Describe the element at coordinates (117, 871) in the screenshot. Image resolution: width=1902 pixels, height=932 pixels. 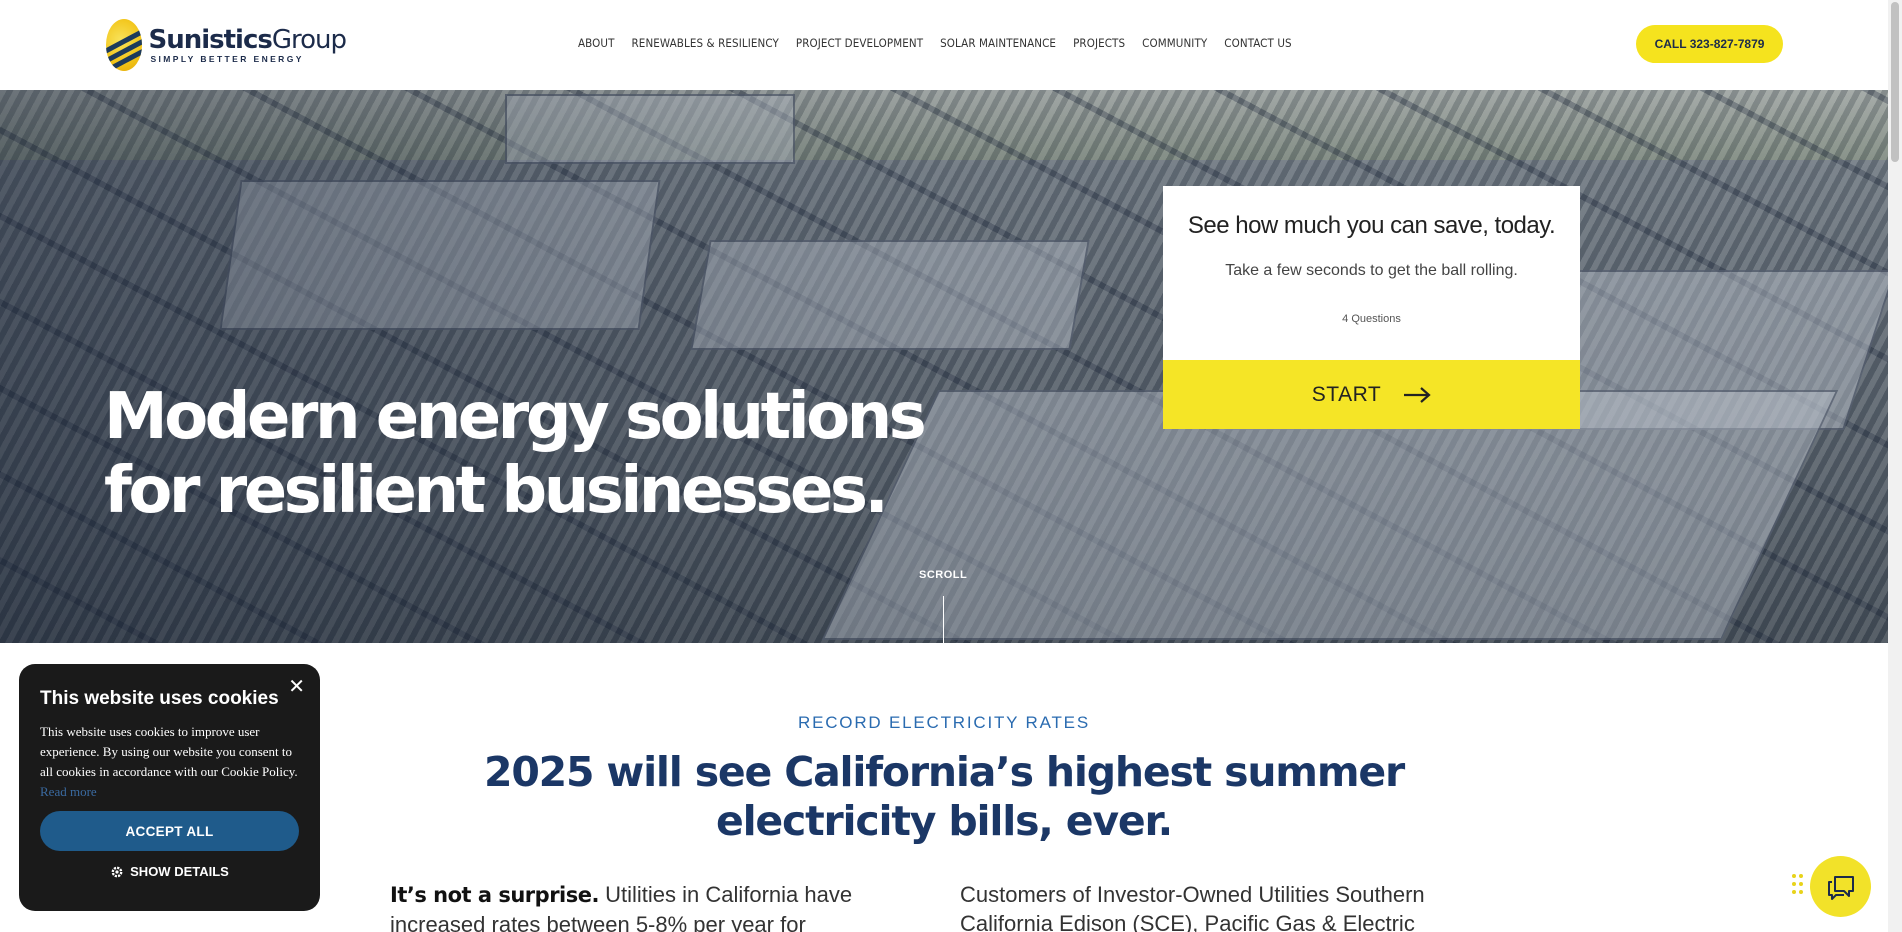
I see `gear-icon` at that location.